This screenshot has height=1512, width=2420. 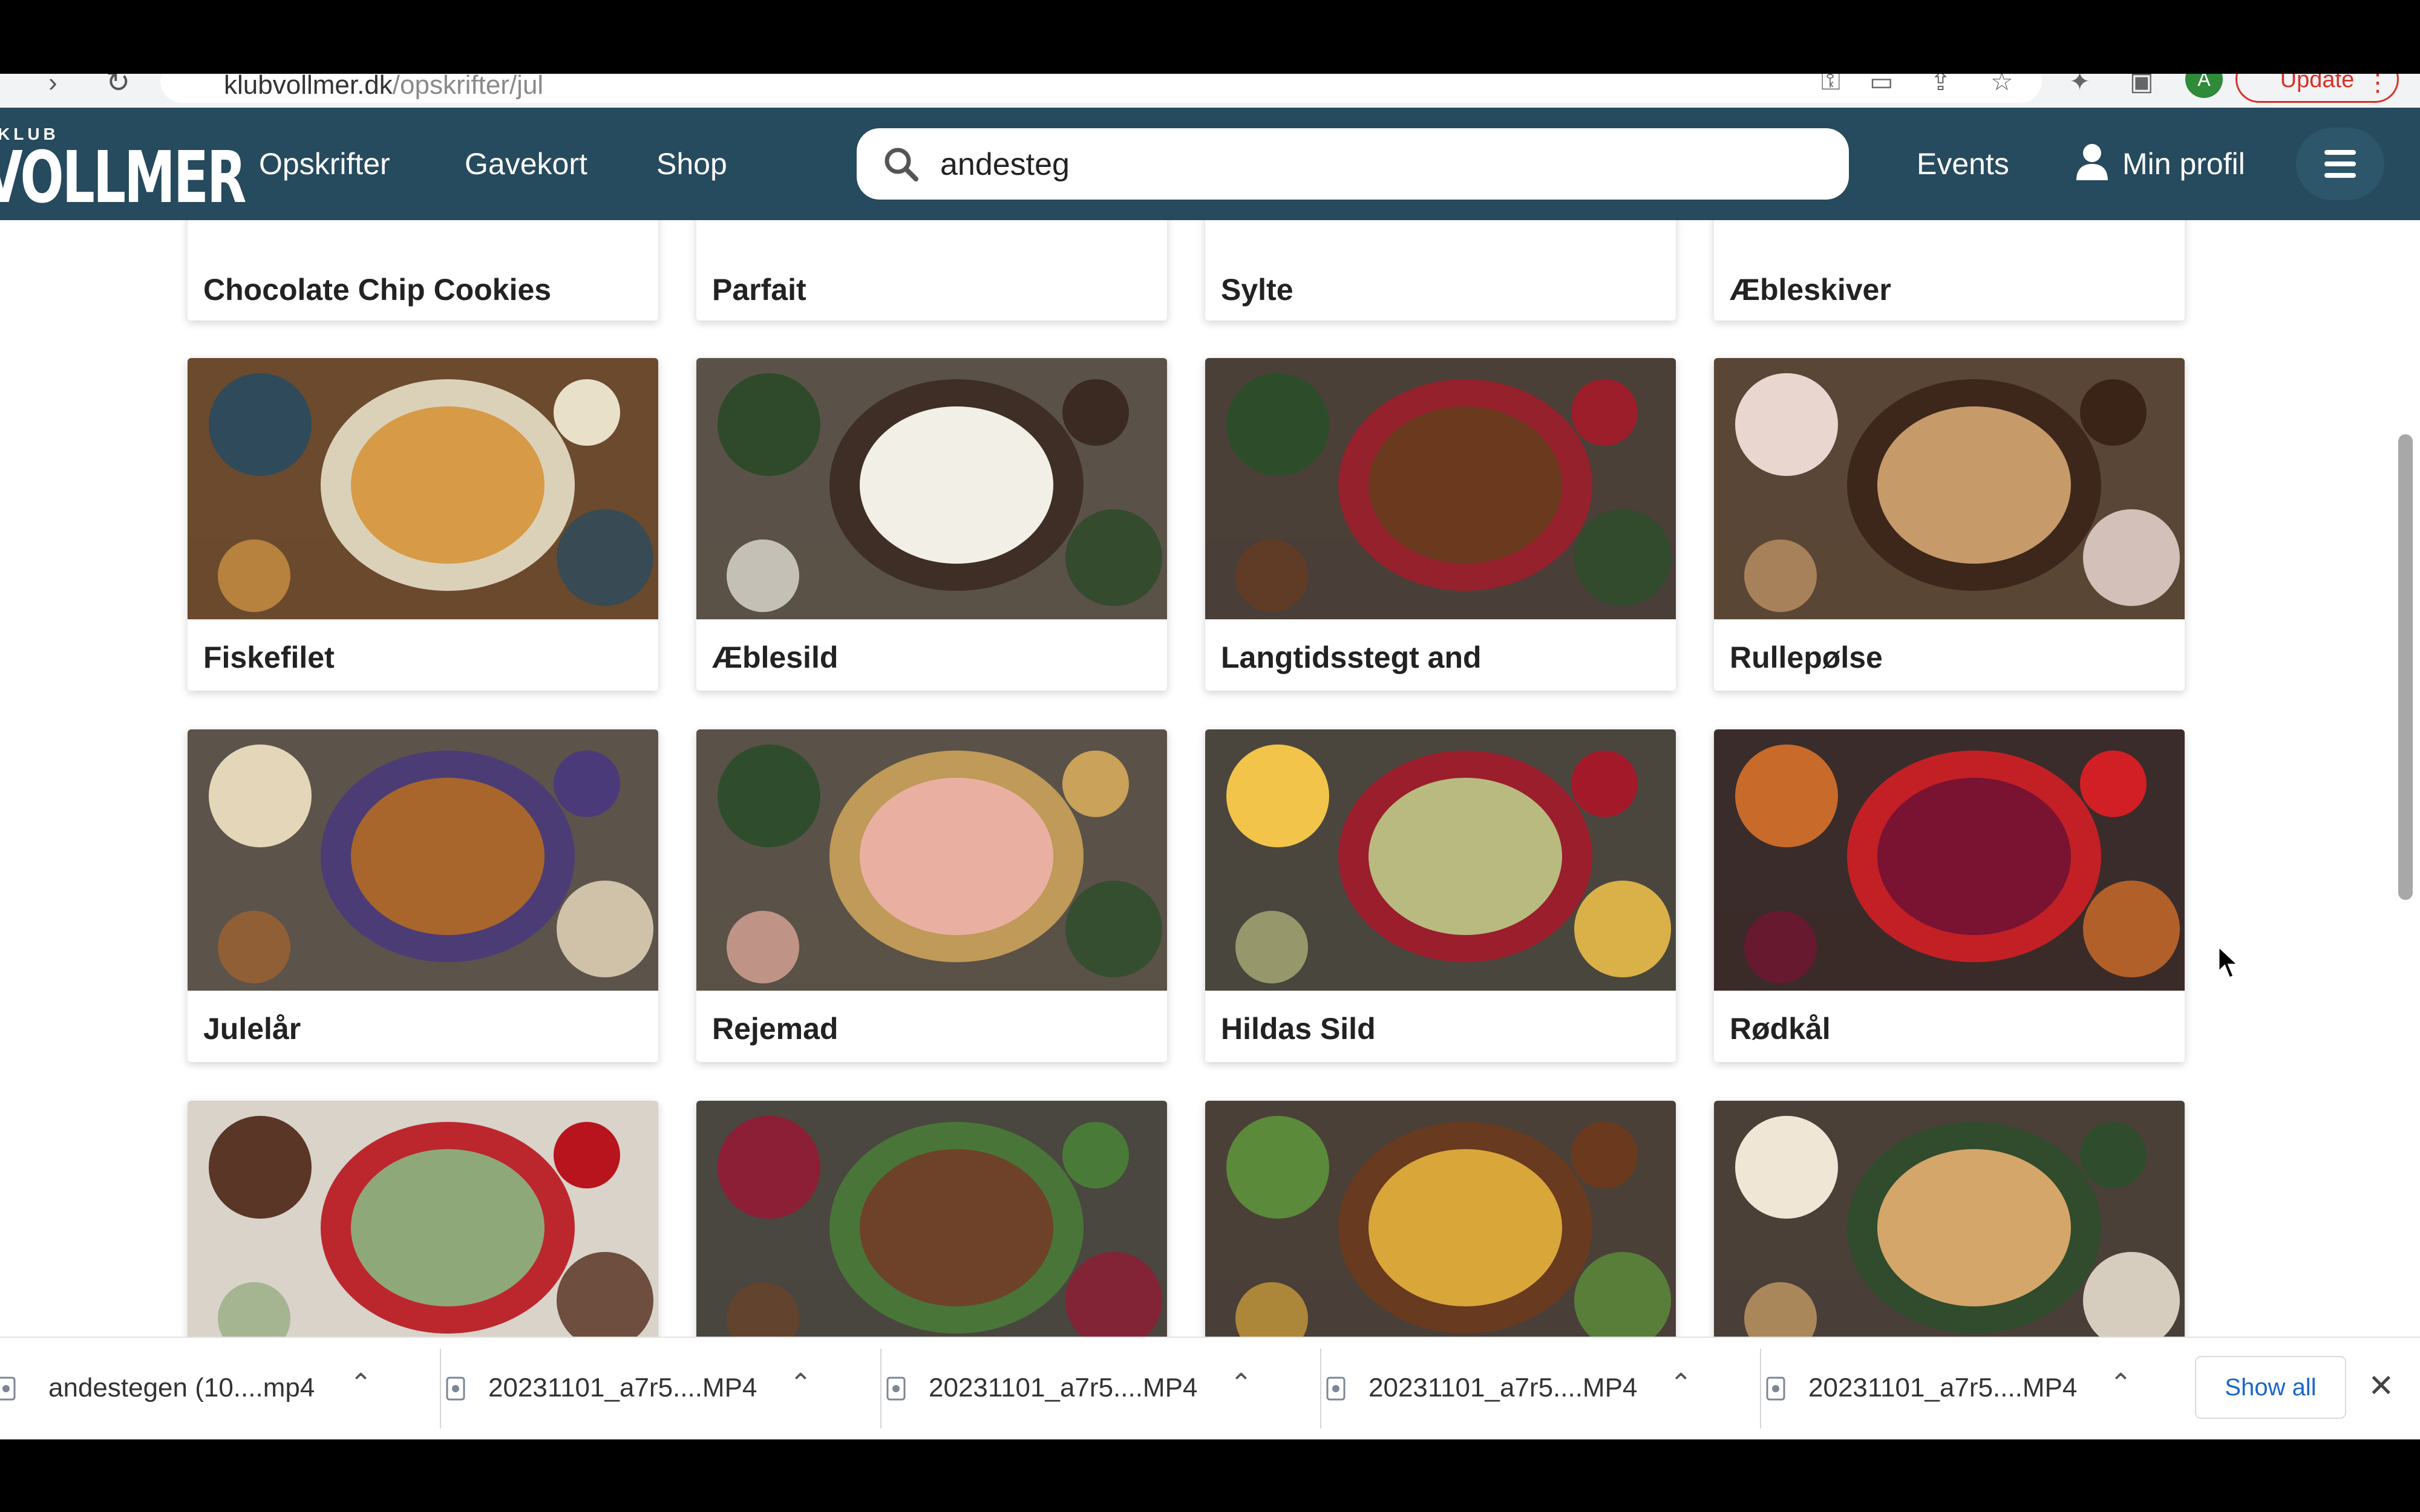 I want to click on search-icon, so click(x=901, y=164).